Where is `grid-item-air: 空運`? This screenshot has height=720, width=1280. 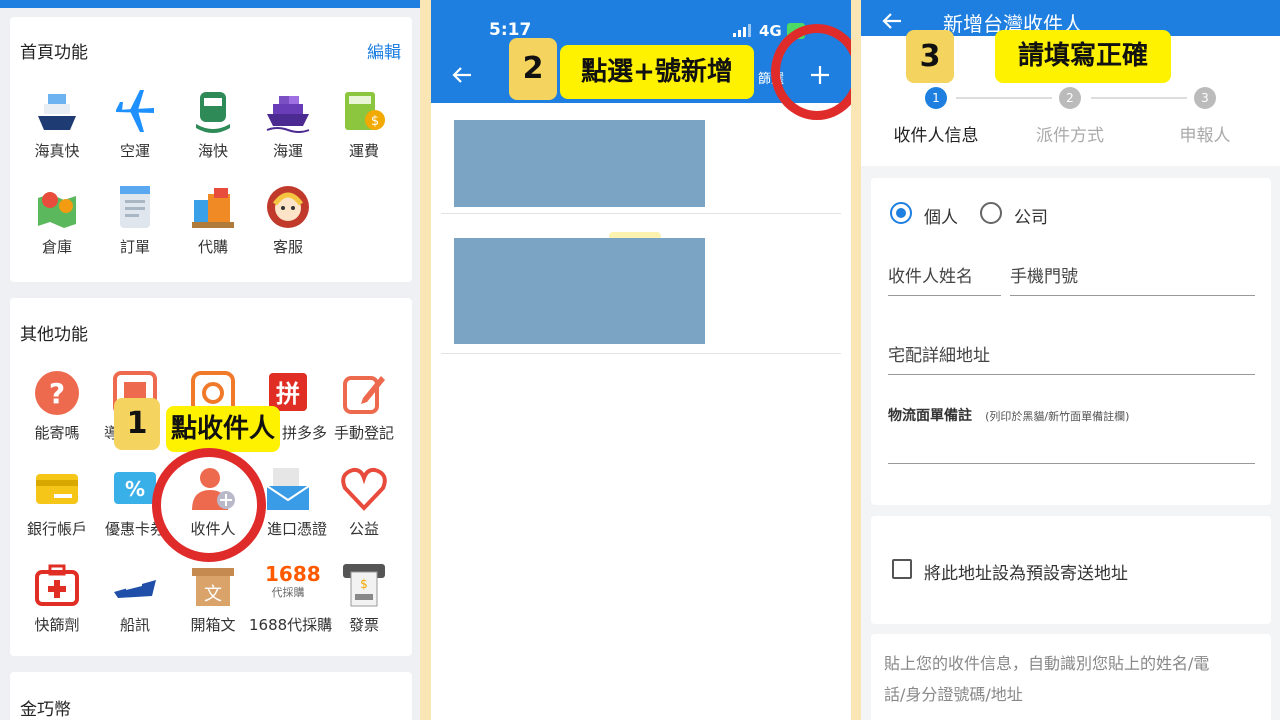
grid-item-air: 空運 is located at coordinates (135, 124).